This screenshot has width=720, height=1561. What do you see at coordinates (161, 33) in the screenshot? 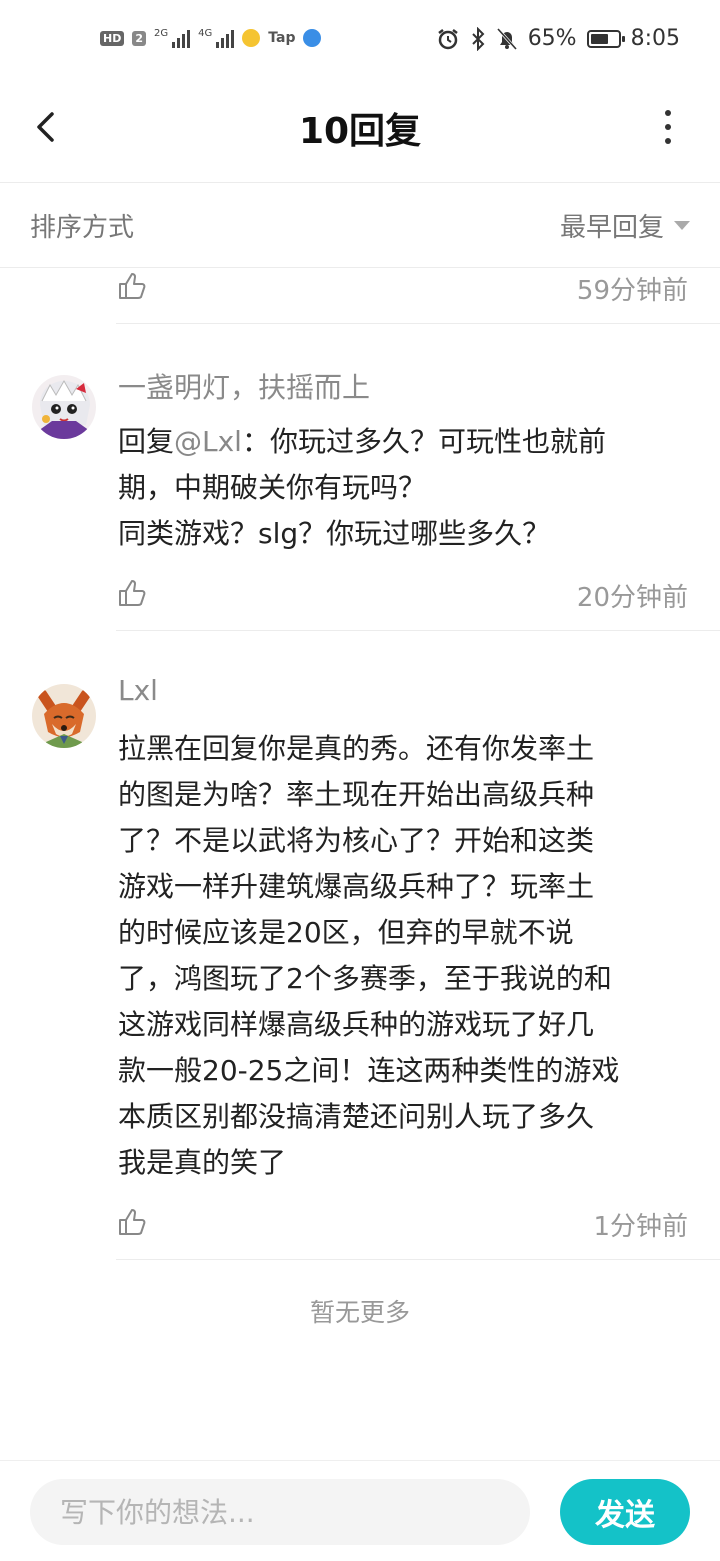
I see `network-type-1: 2G` at bounding box center [161, 33].